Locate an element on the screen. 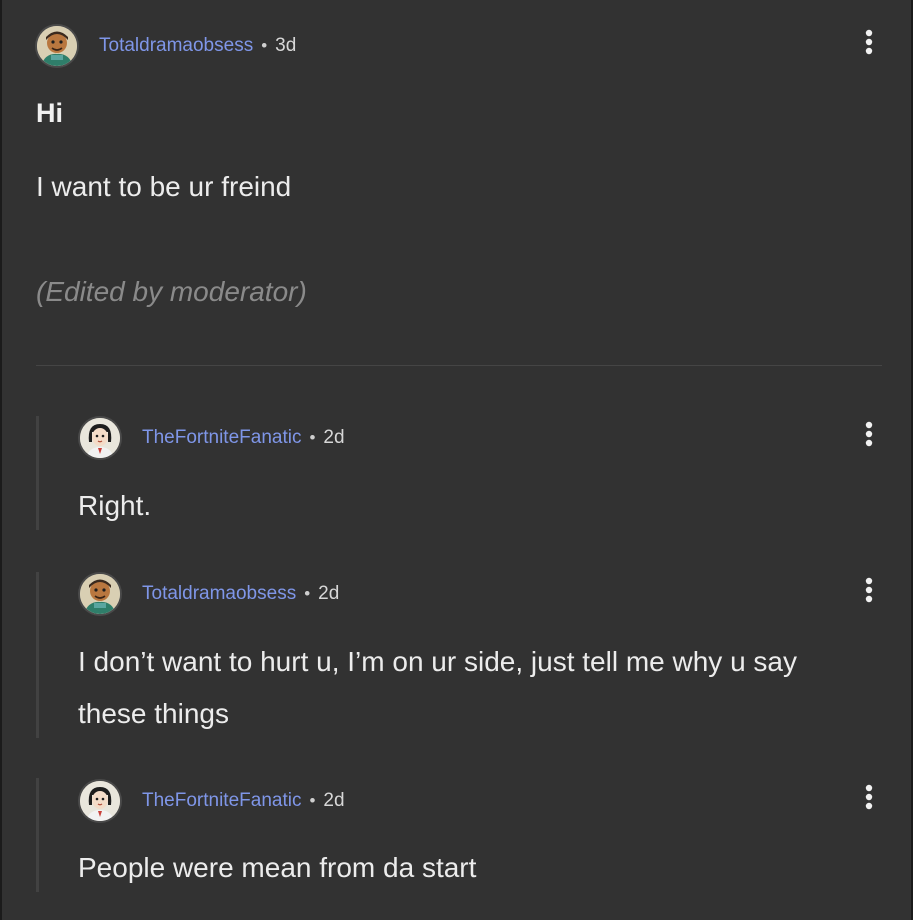  reply-author: Totaldramaobsess is located at coordinates (219, 594).